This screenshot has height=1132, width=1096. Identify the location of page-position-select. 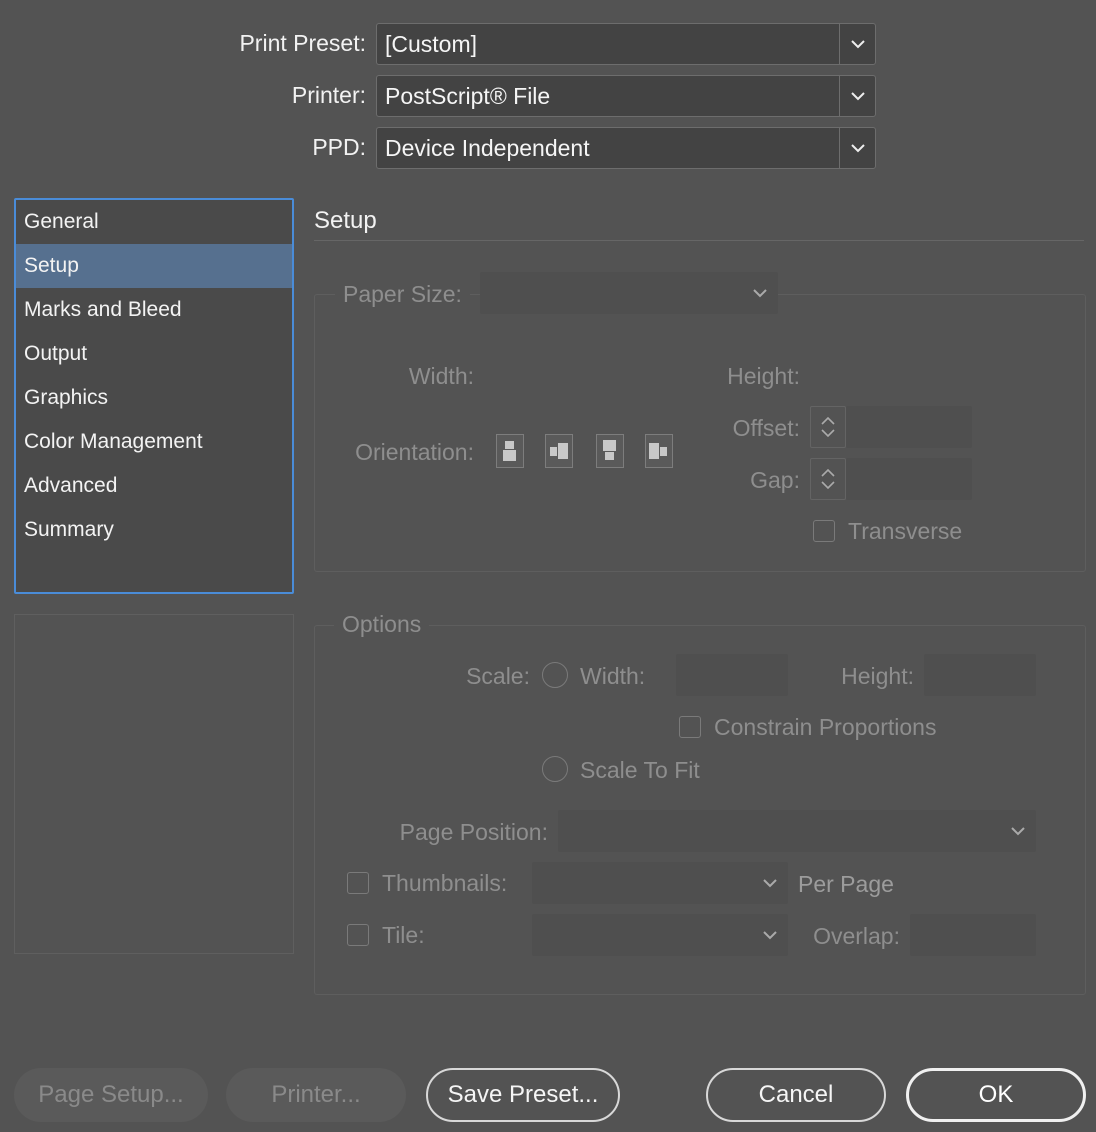
(797, 831).